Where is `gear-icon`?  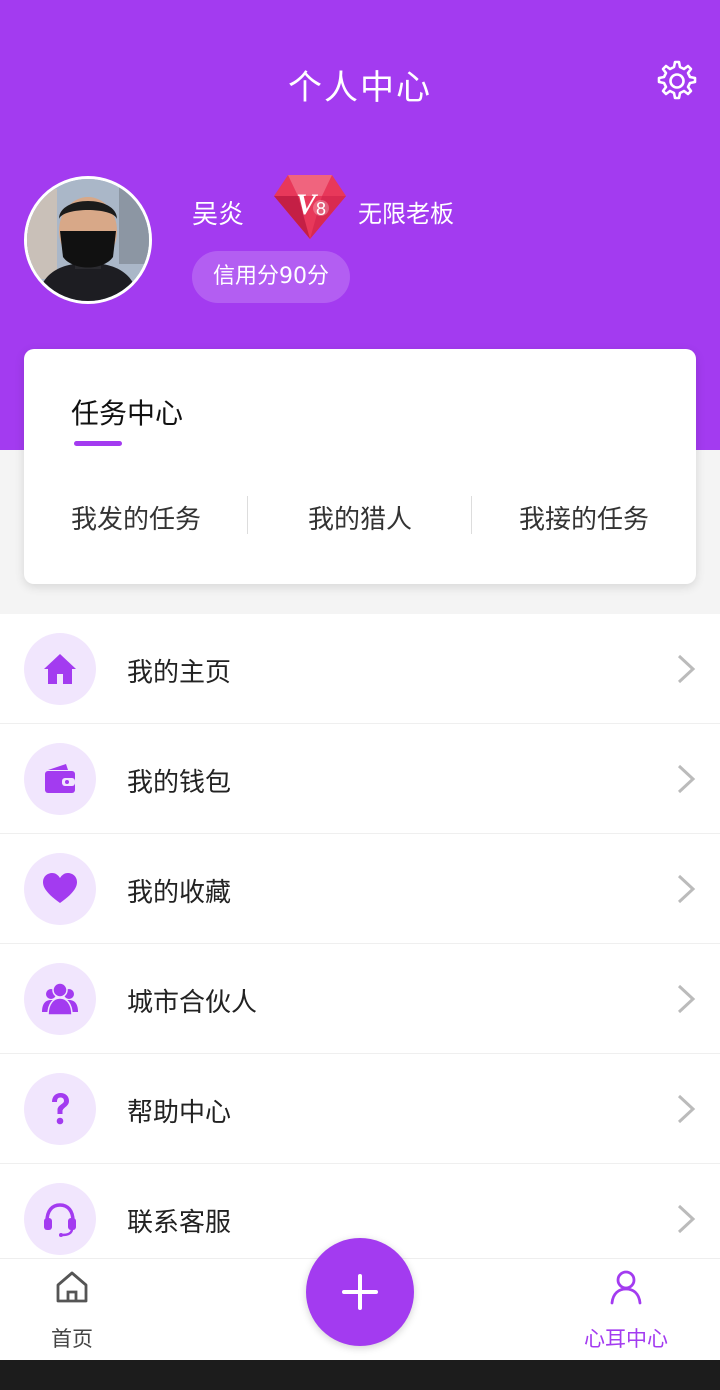
gear-icon is located at coordinates (677, 81).